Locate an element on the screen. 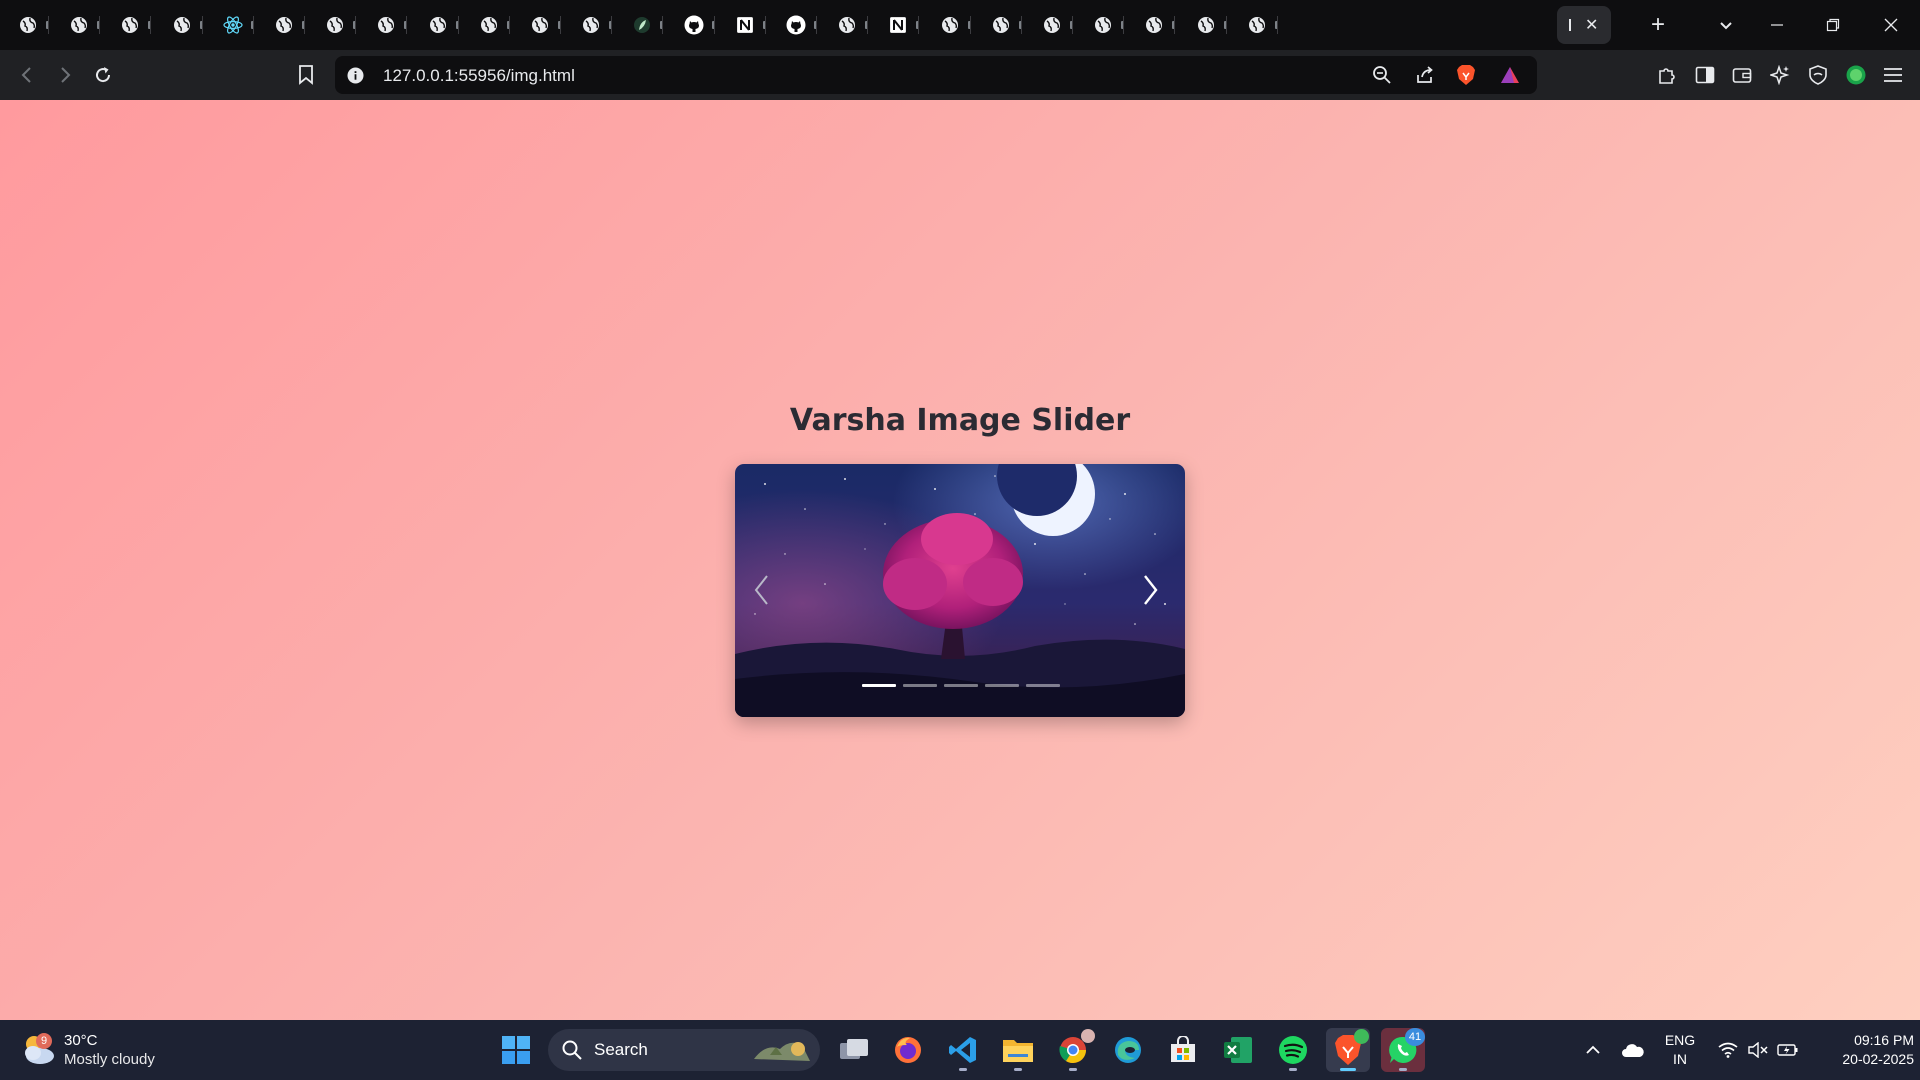  taskbar-microsoft-store is located at coordinates (1183, 1050).